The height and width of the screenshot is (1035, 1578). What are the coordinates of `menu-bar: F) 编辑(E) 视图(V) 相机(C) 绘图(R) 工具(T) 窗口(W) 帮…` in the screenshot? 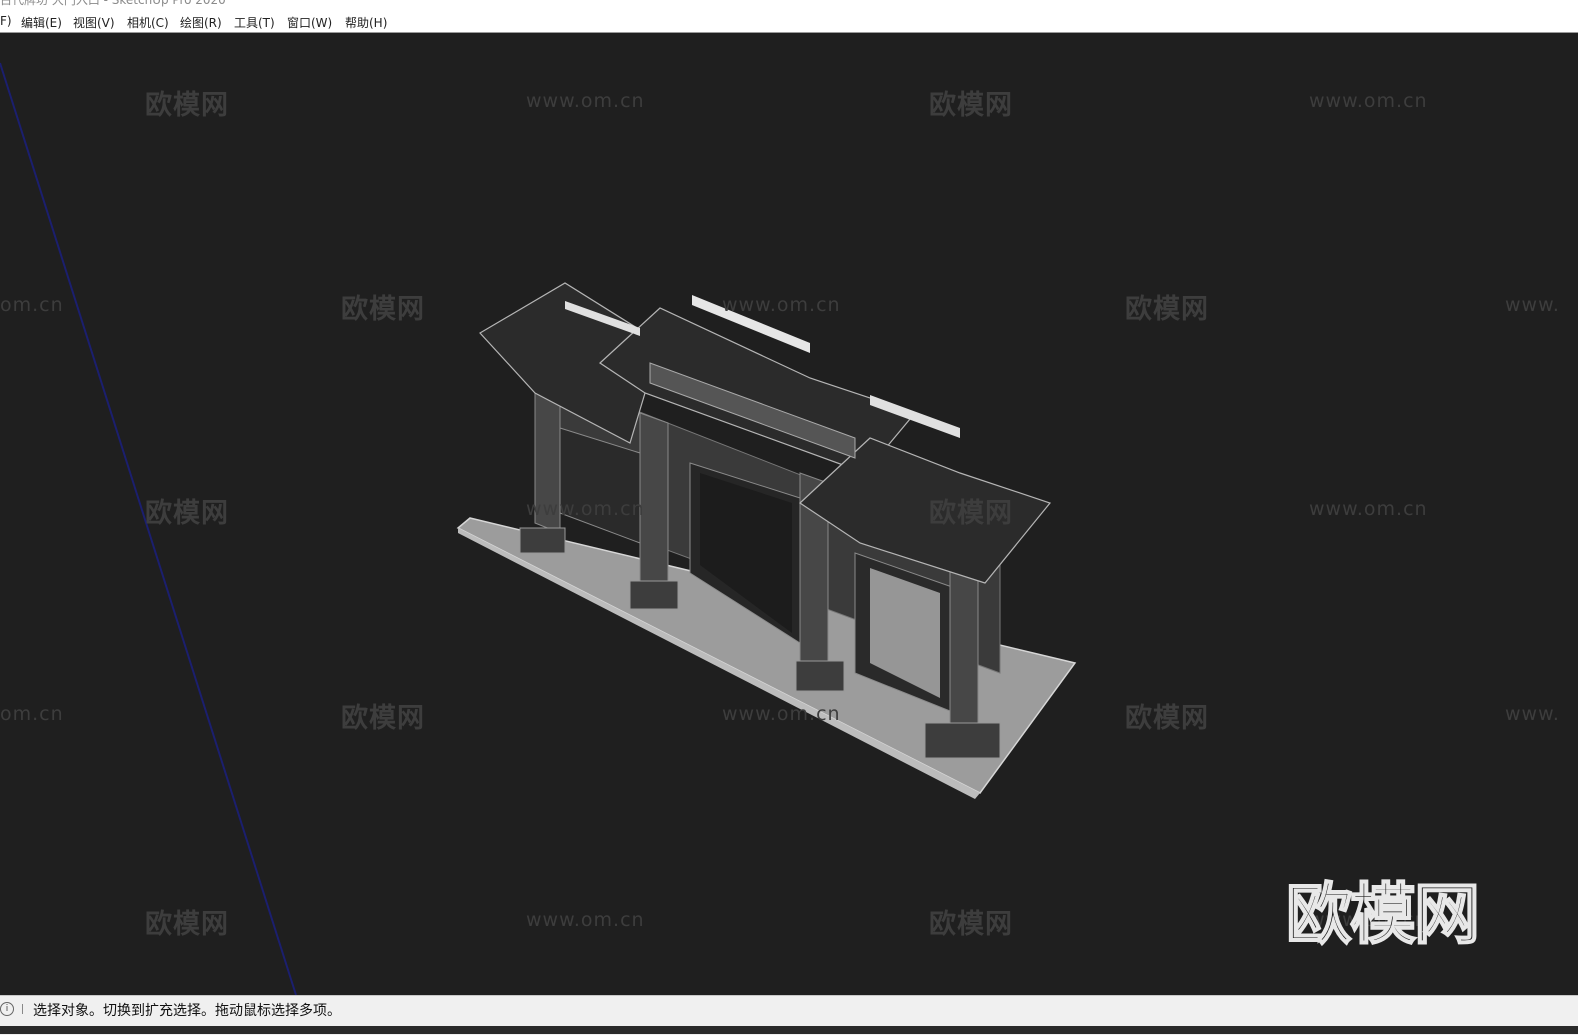 It's located at (789, 22).